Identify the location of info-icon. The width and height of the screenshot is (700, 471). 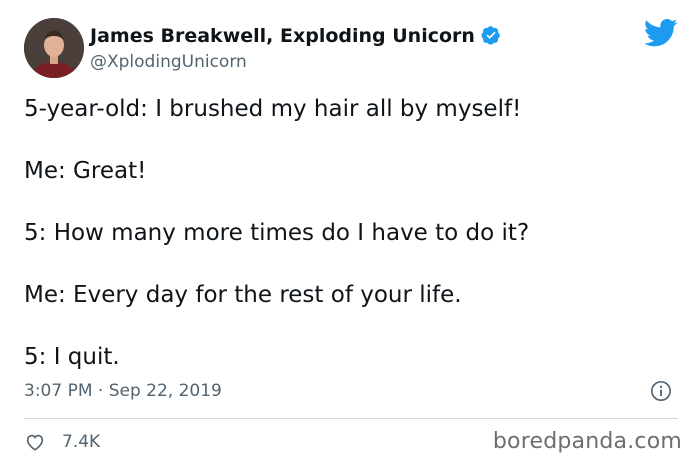
(661, 391).